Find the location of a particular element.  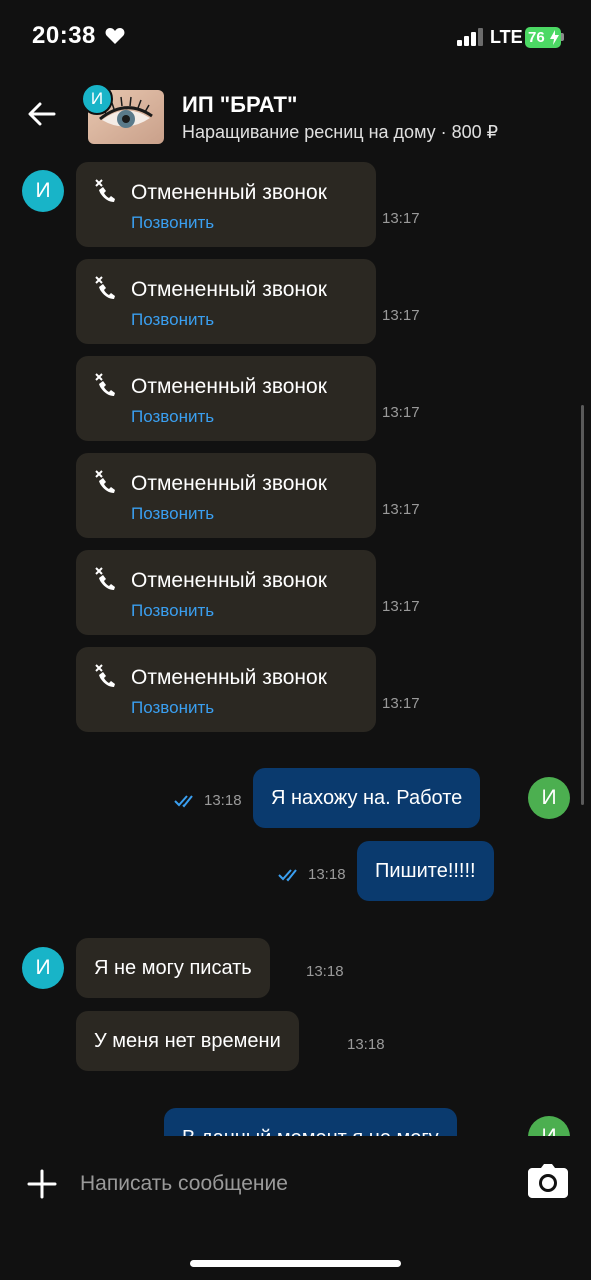

home-indicator is located at coordinates (295, 1263).